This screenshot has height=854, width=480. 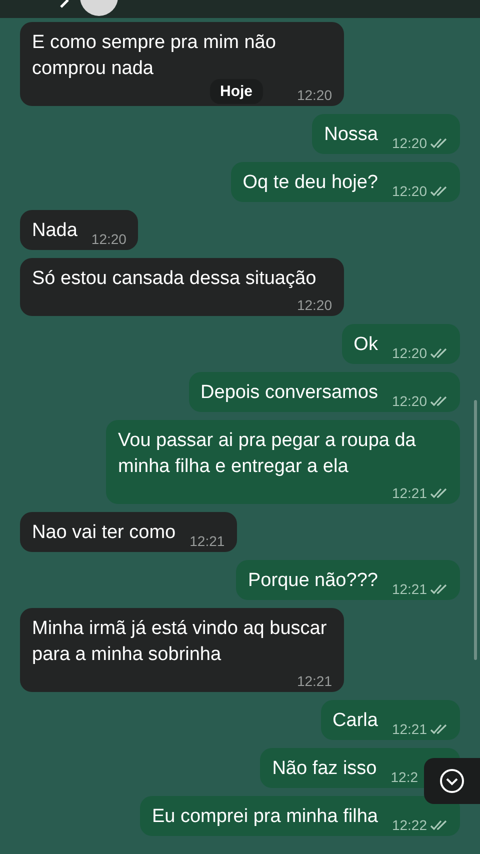 I want to click on message-bubble: Eu comprei pra minha filha 12:22, so click(x=300, y=816).